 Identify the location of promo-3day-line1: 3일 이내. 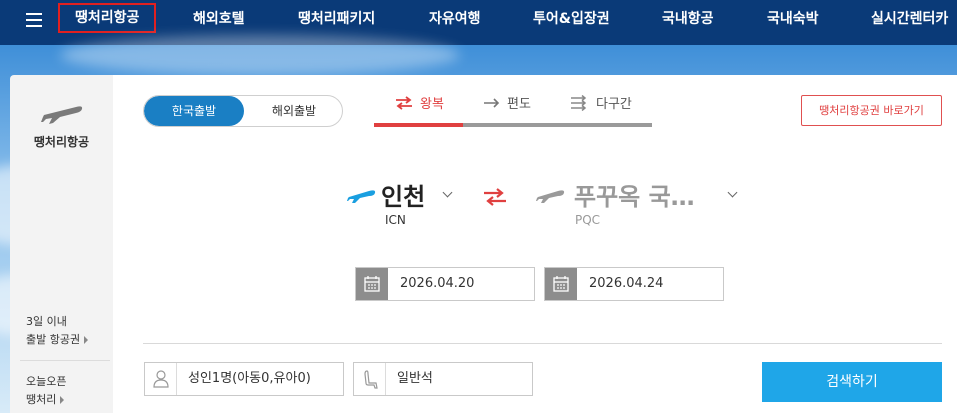
(46, 321).